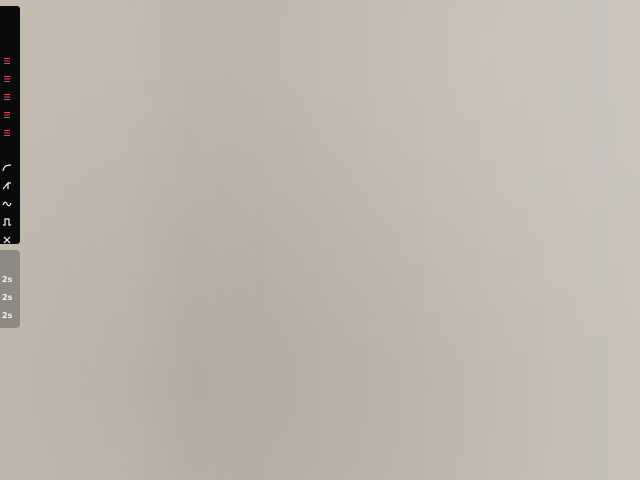 This screenshot has height=480, width=640. I want to click on speed-panel: 2s 2s 2s, so click(10, 289).